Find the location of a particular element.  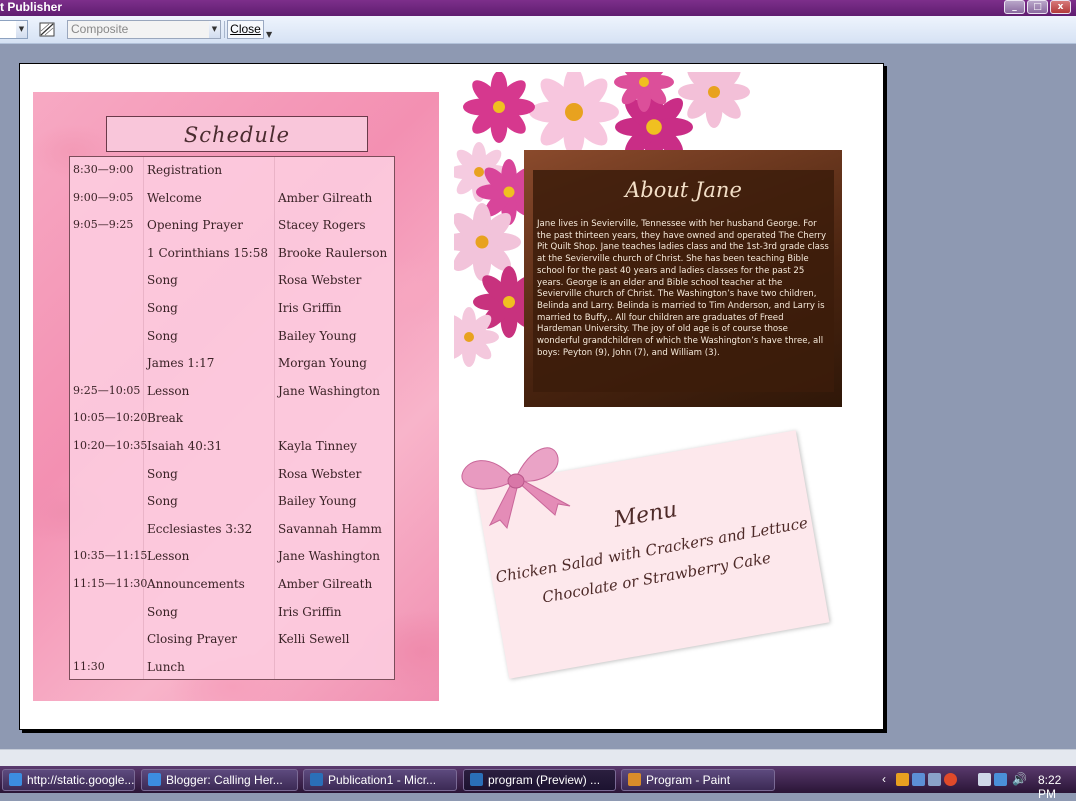

maximize-button: □ is located at coordinates (1037, 7).